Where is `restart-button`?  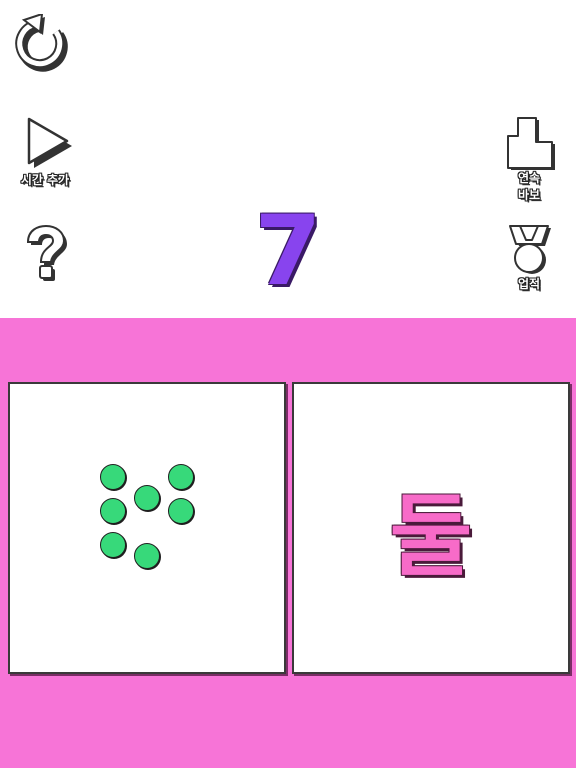
restart-button is located at coordinates (45, 46).